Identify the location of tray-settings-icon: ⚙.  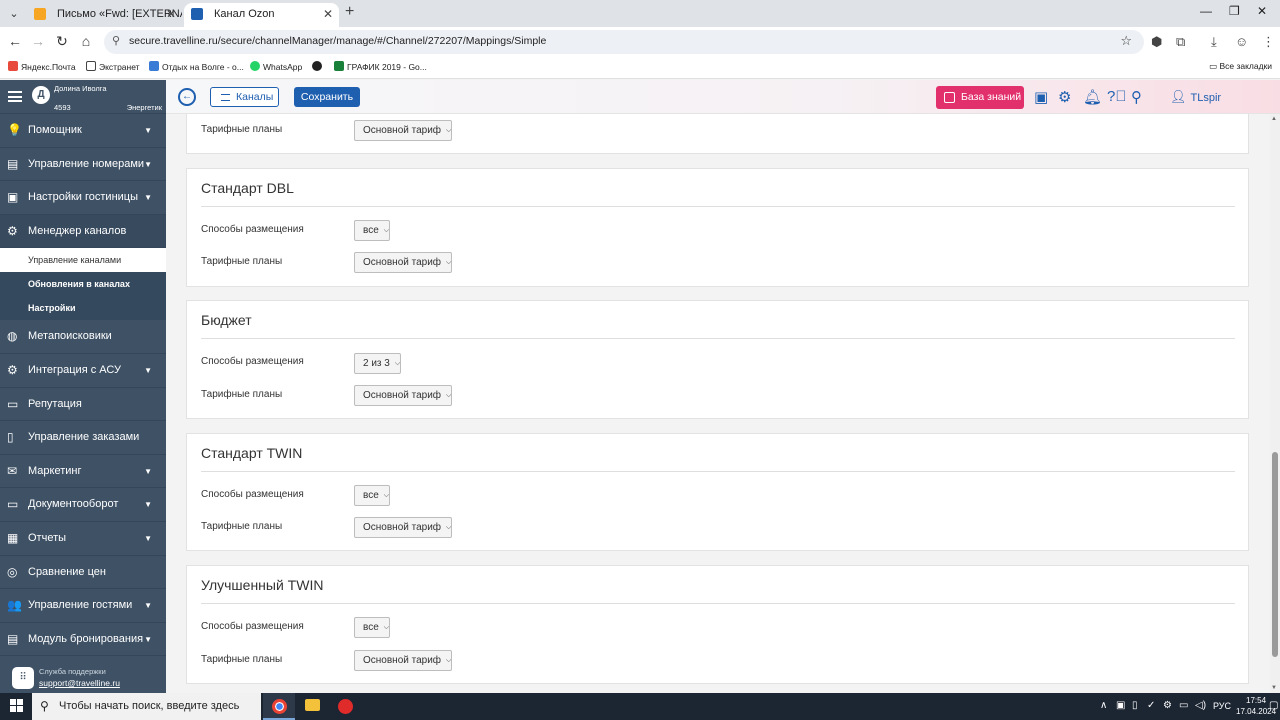
(1167, 705).